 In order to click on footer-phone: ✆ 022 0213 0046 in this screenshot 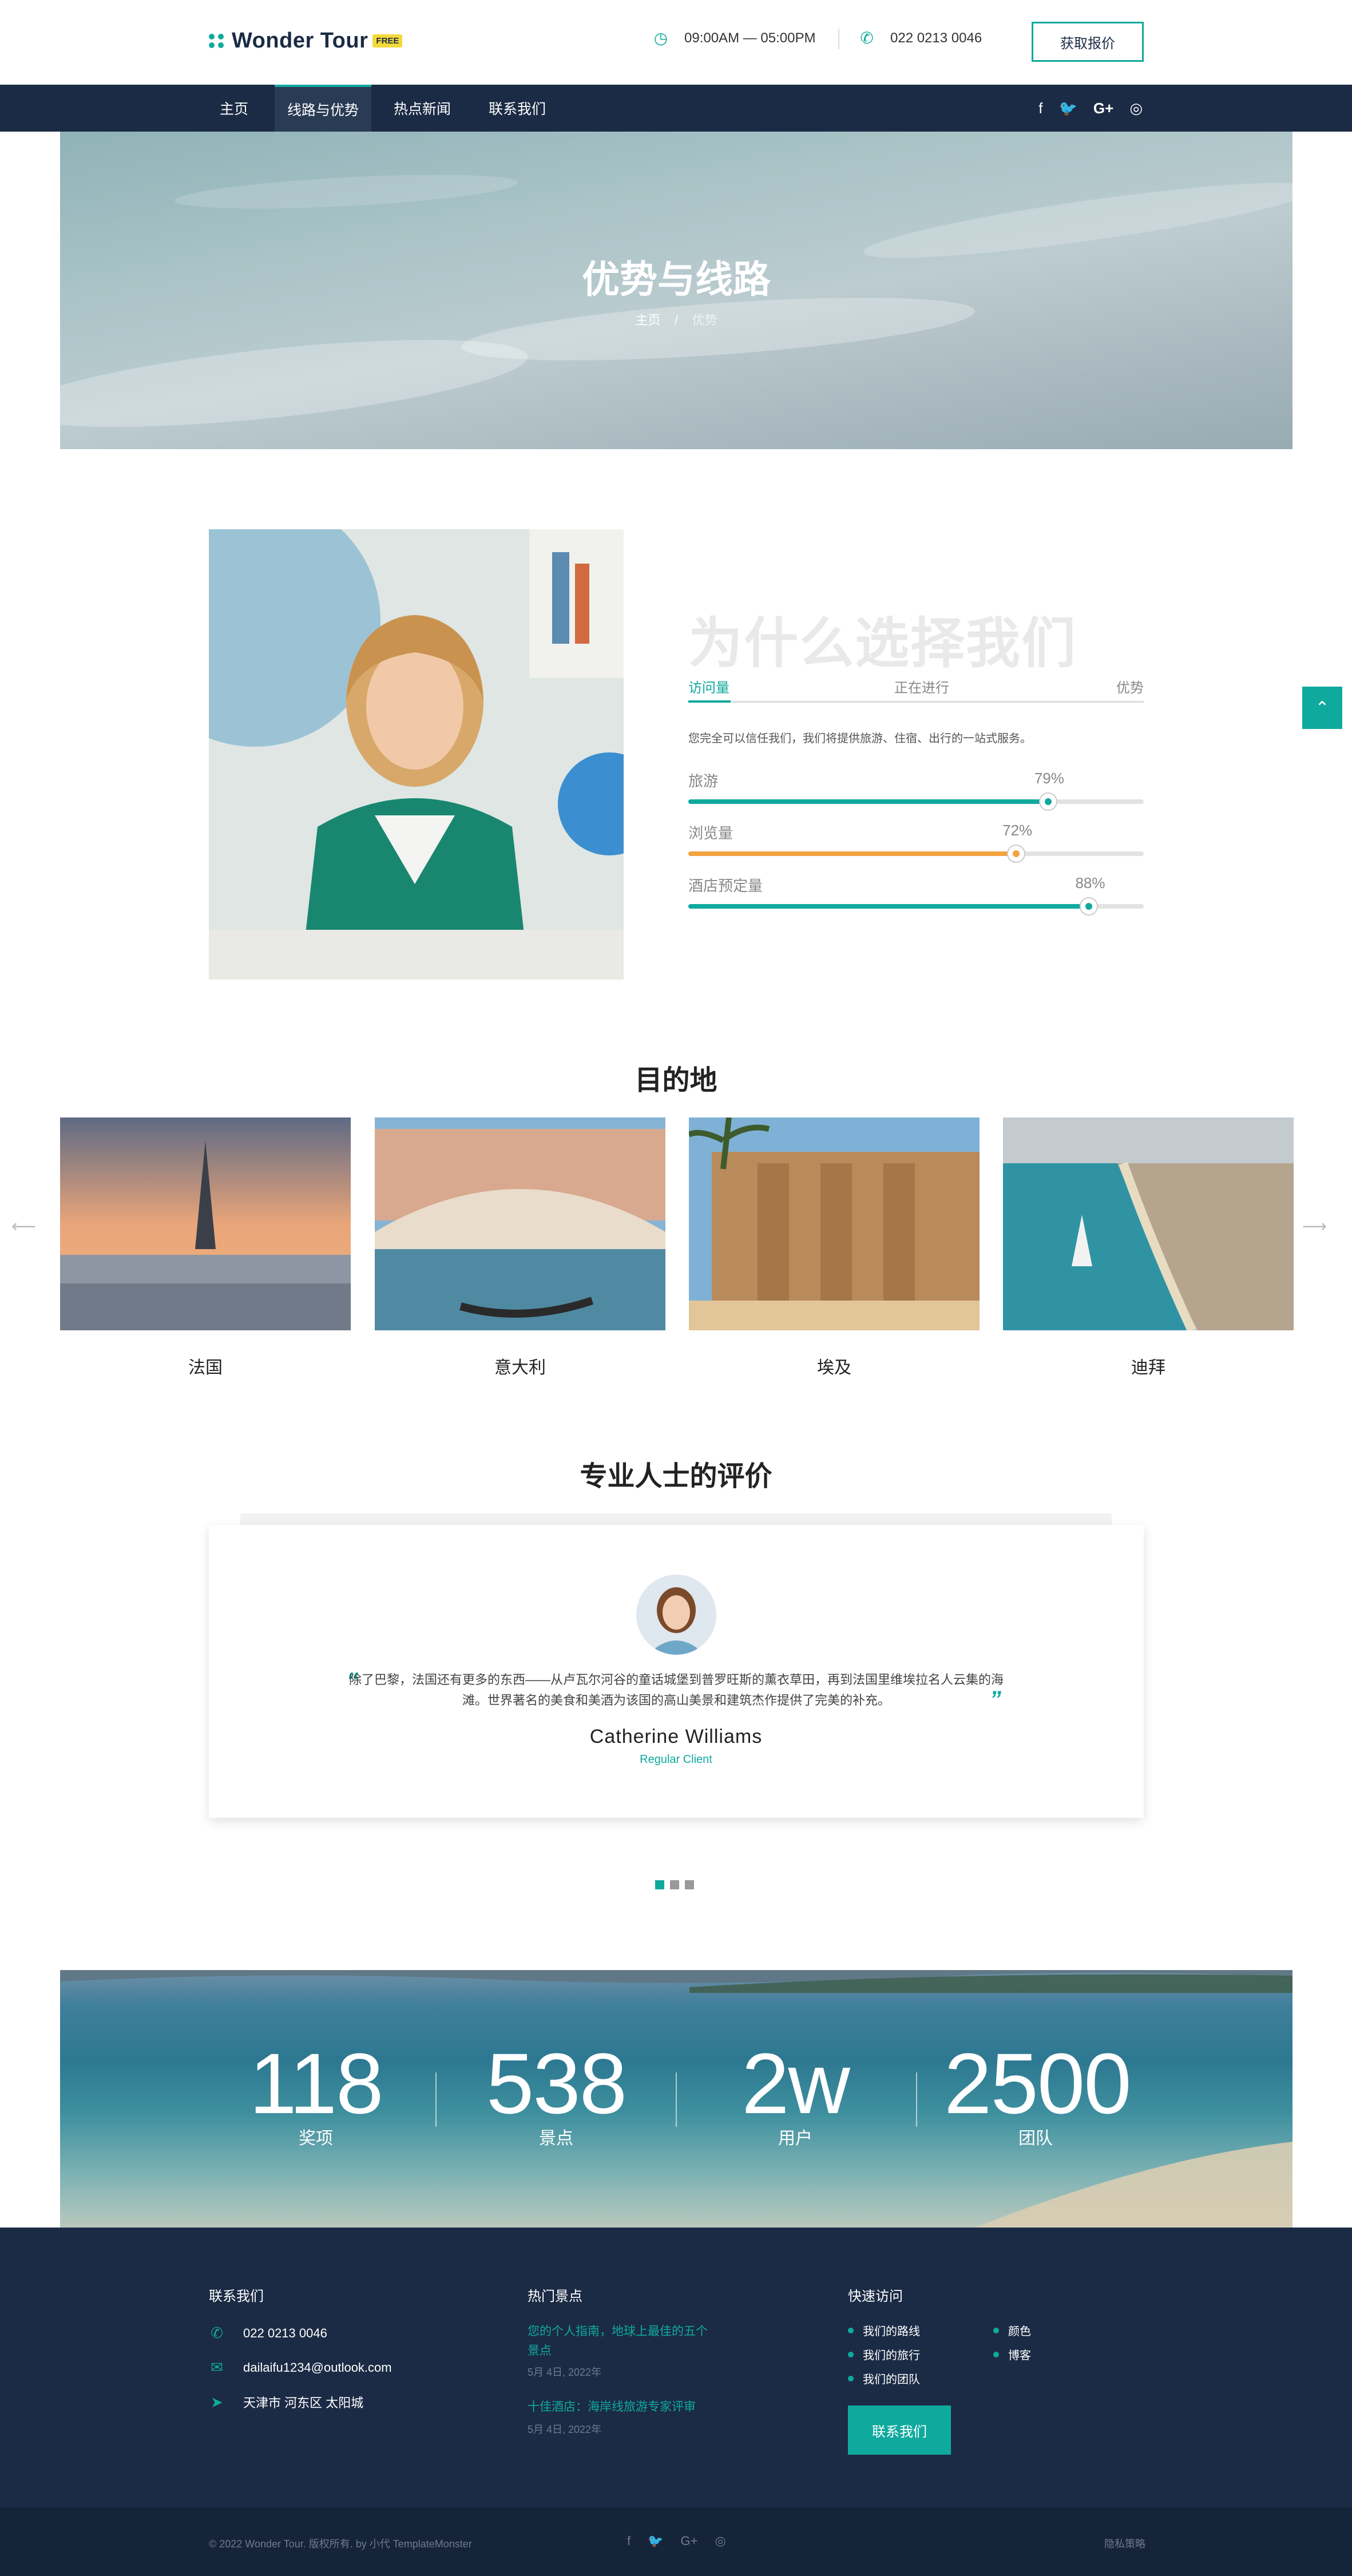, I will do `click(268, 2333)`.